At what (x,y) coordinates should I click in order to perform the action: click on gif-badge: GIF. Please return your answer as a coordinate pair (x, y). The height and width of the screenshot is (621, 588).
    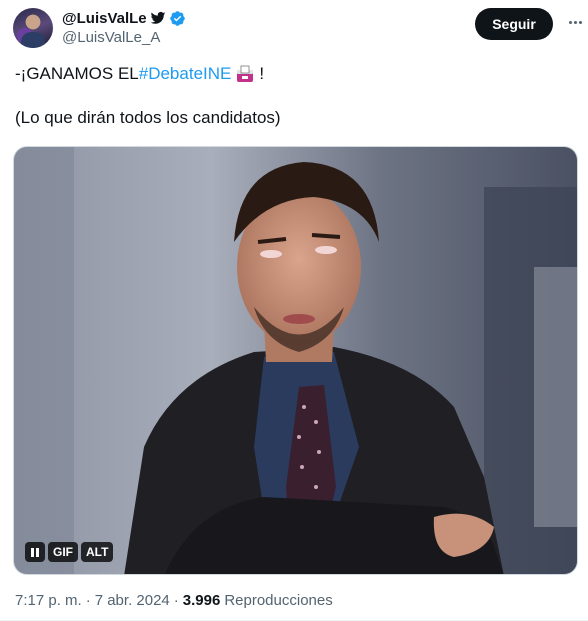
    Looking at the image, I should click on (63, 552).